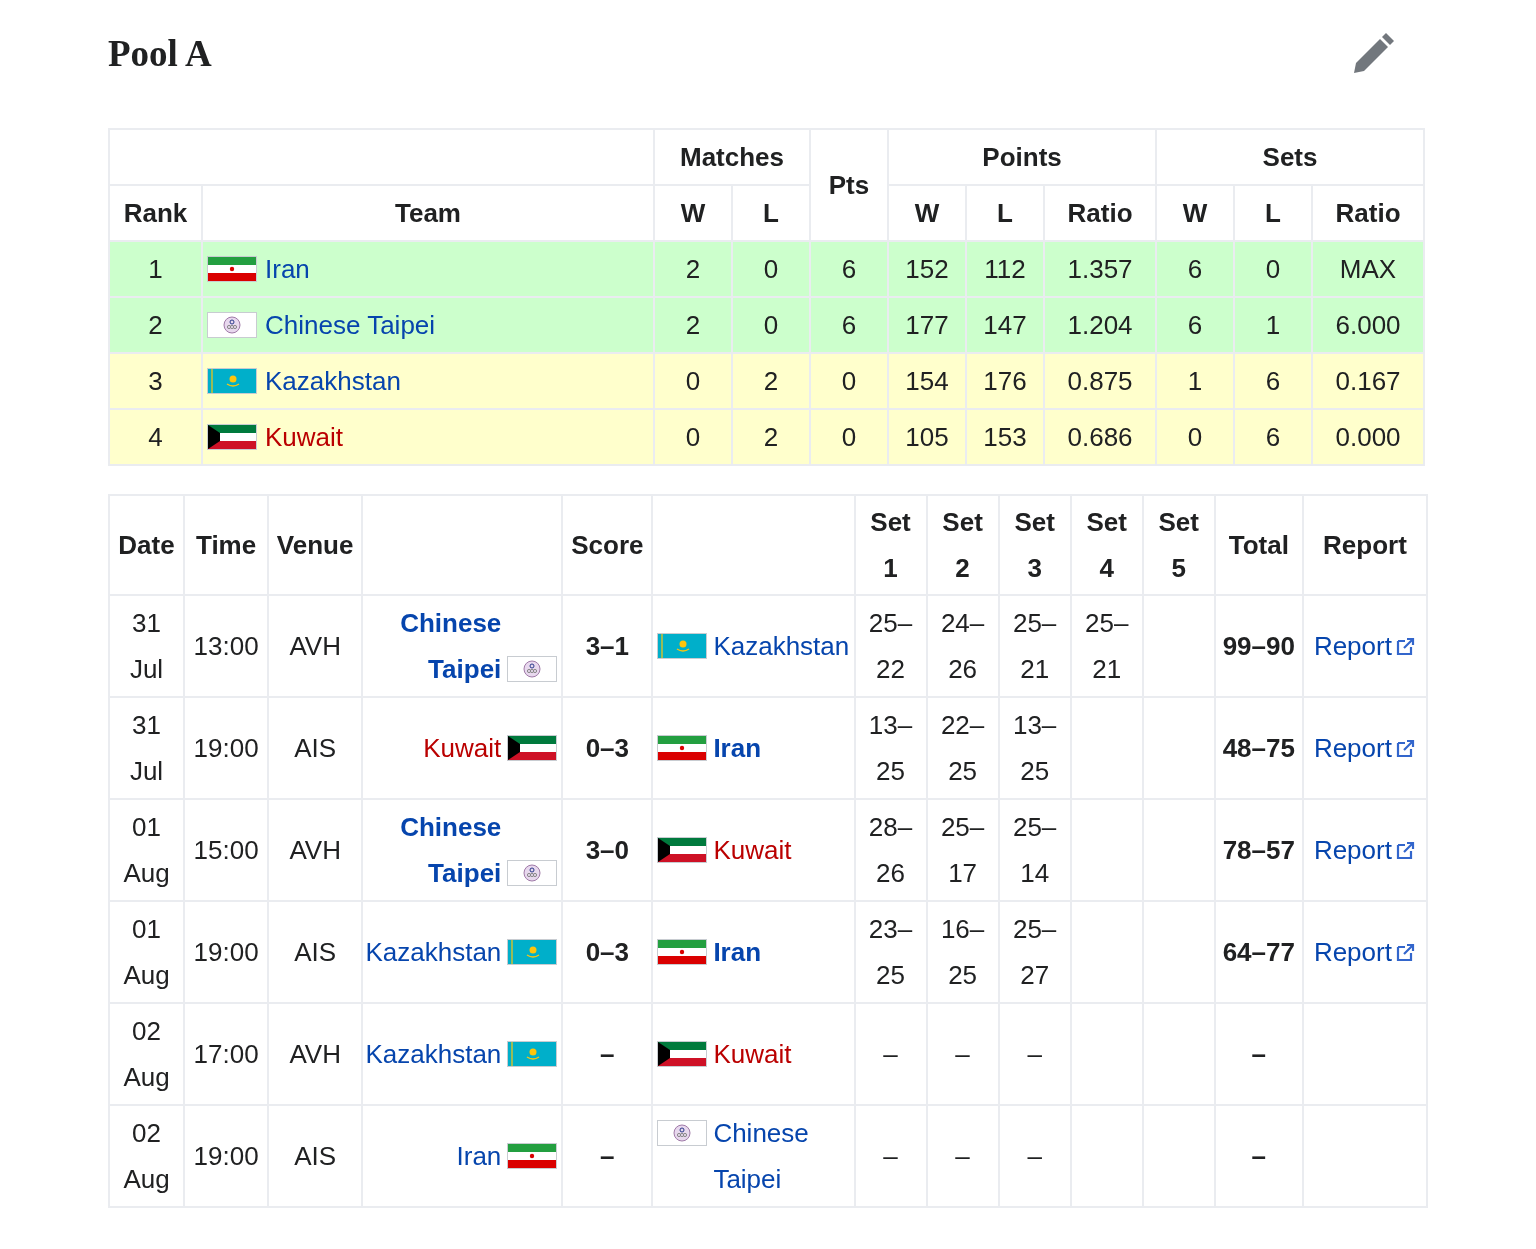  Describe the element at coordinates (226, 646) in the screenshot. I see `time-cell: 13:00` at that location.